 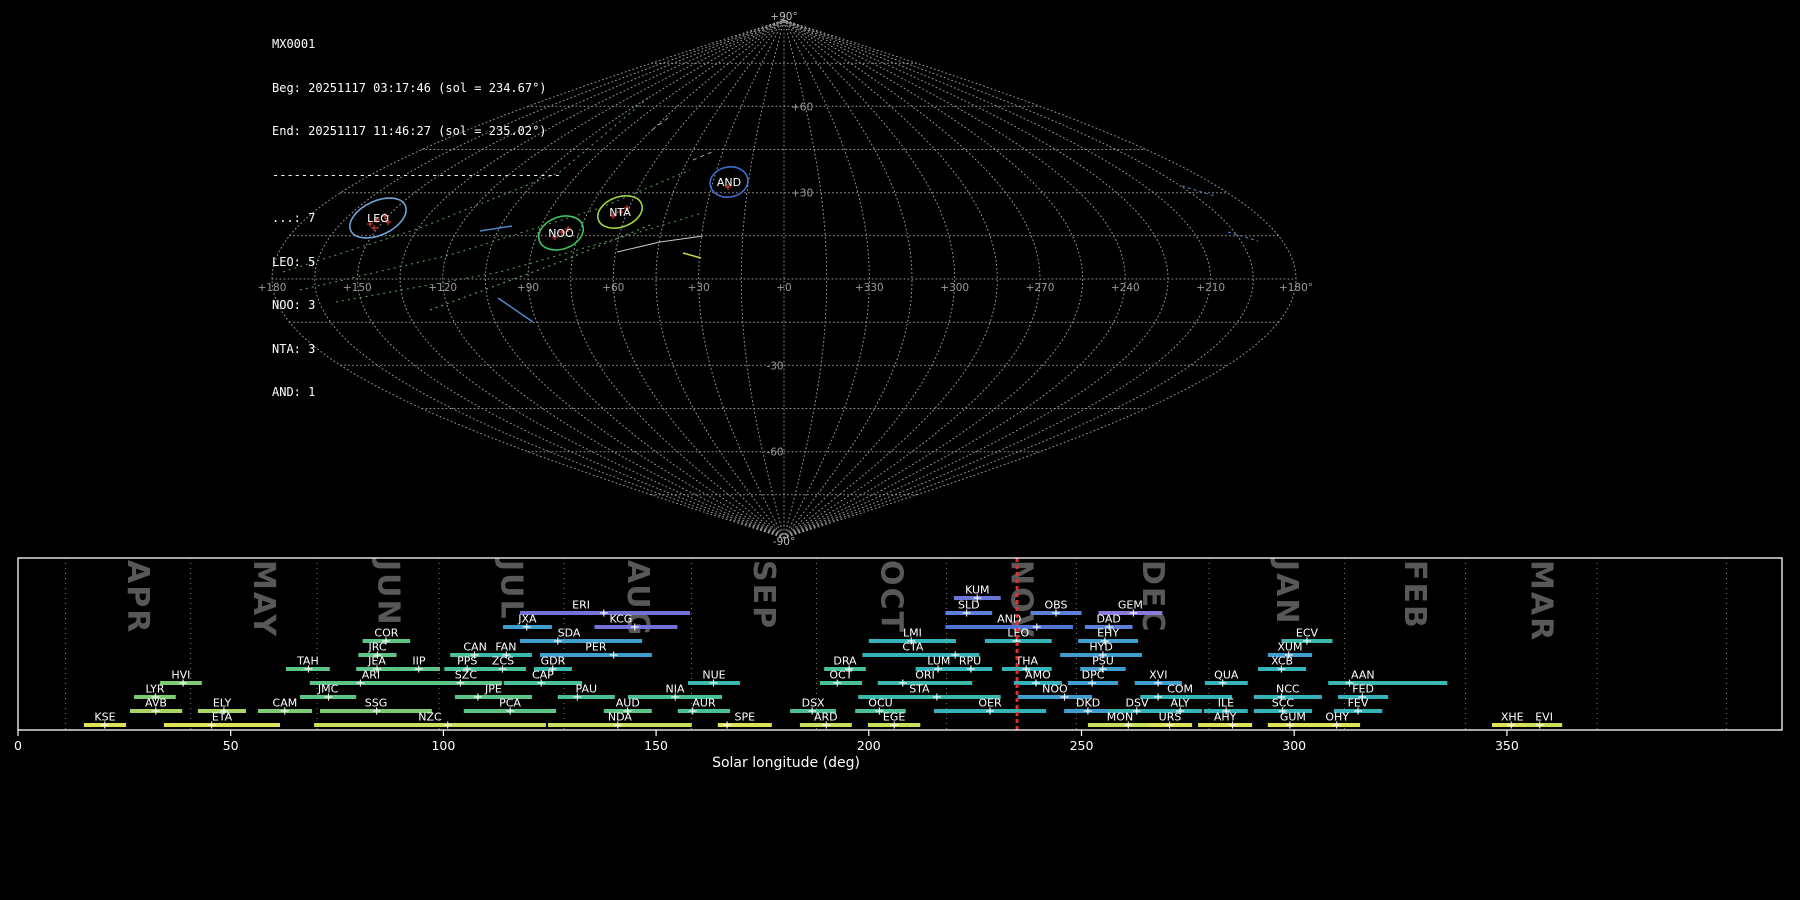 I want to click on shower-label-JMC: JMC, so click(x=328, y=689).